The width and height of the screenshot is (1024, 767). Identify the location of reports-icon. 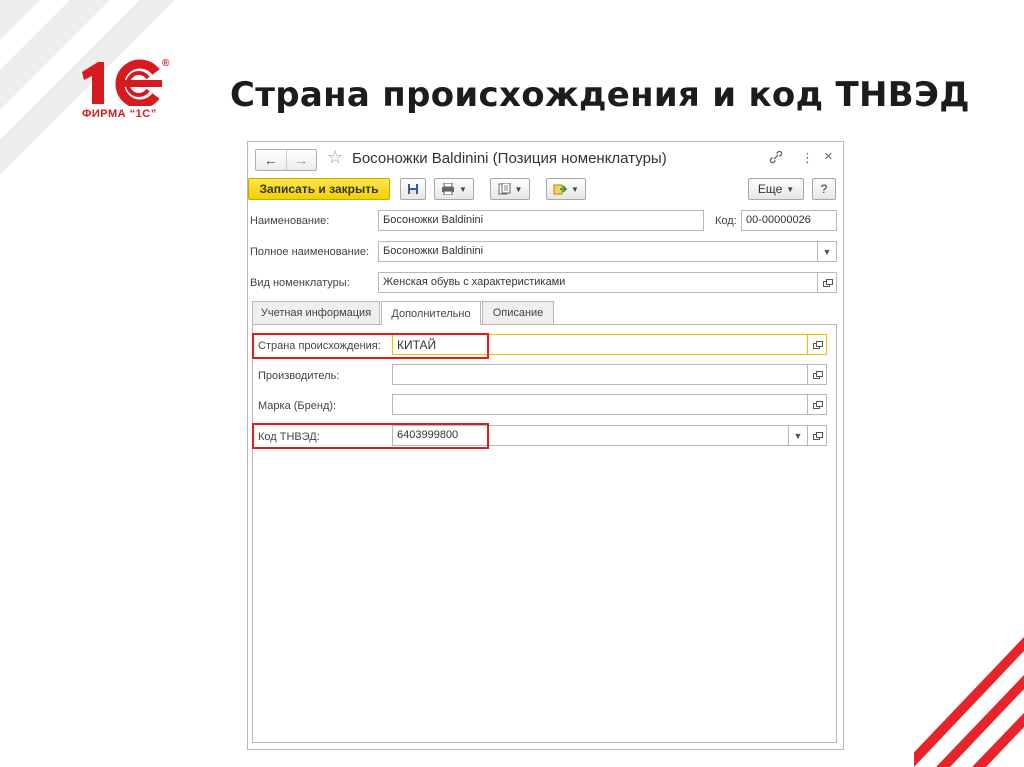
(504, 189).